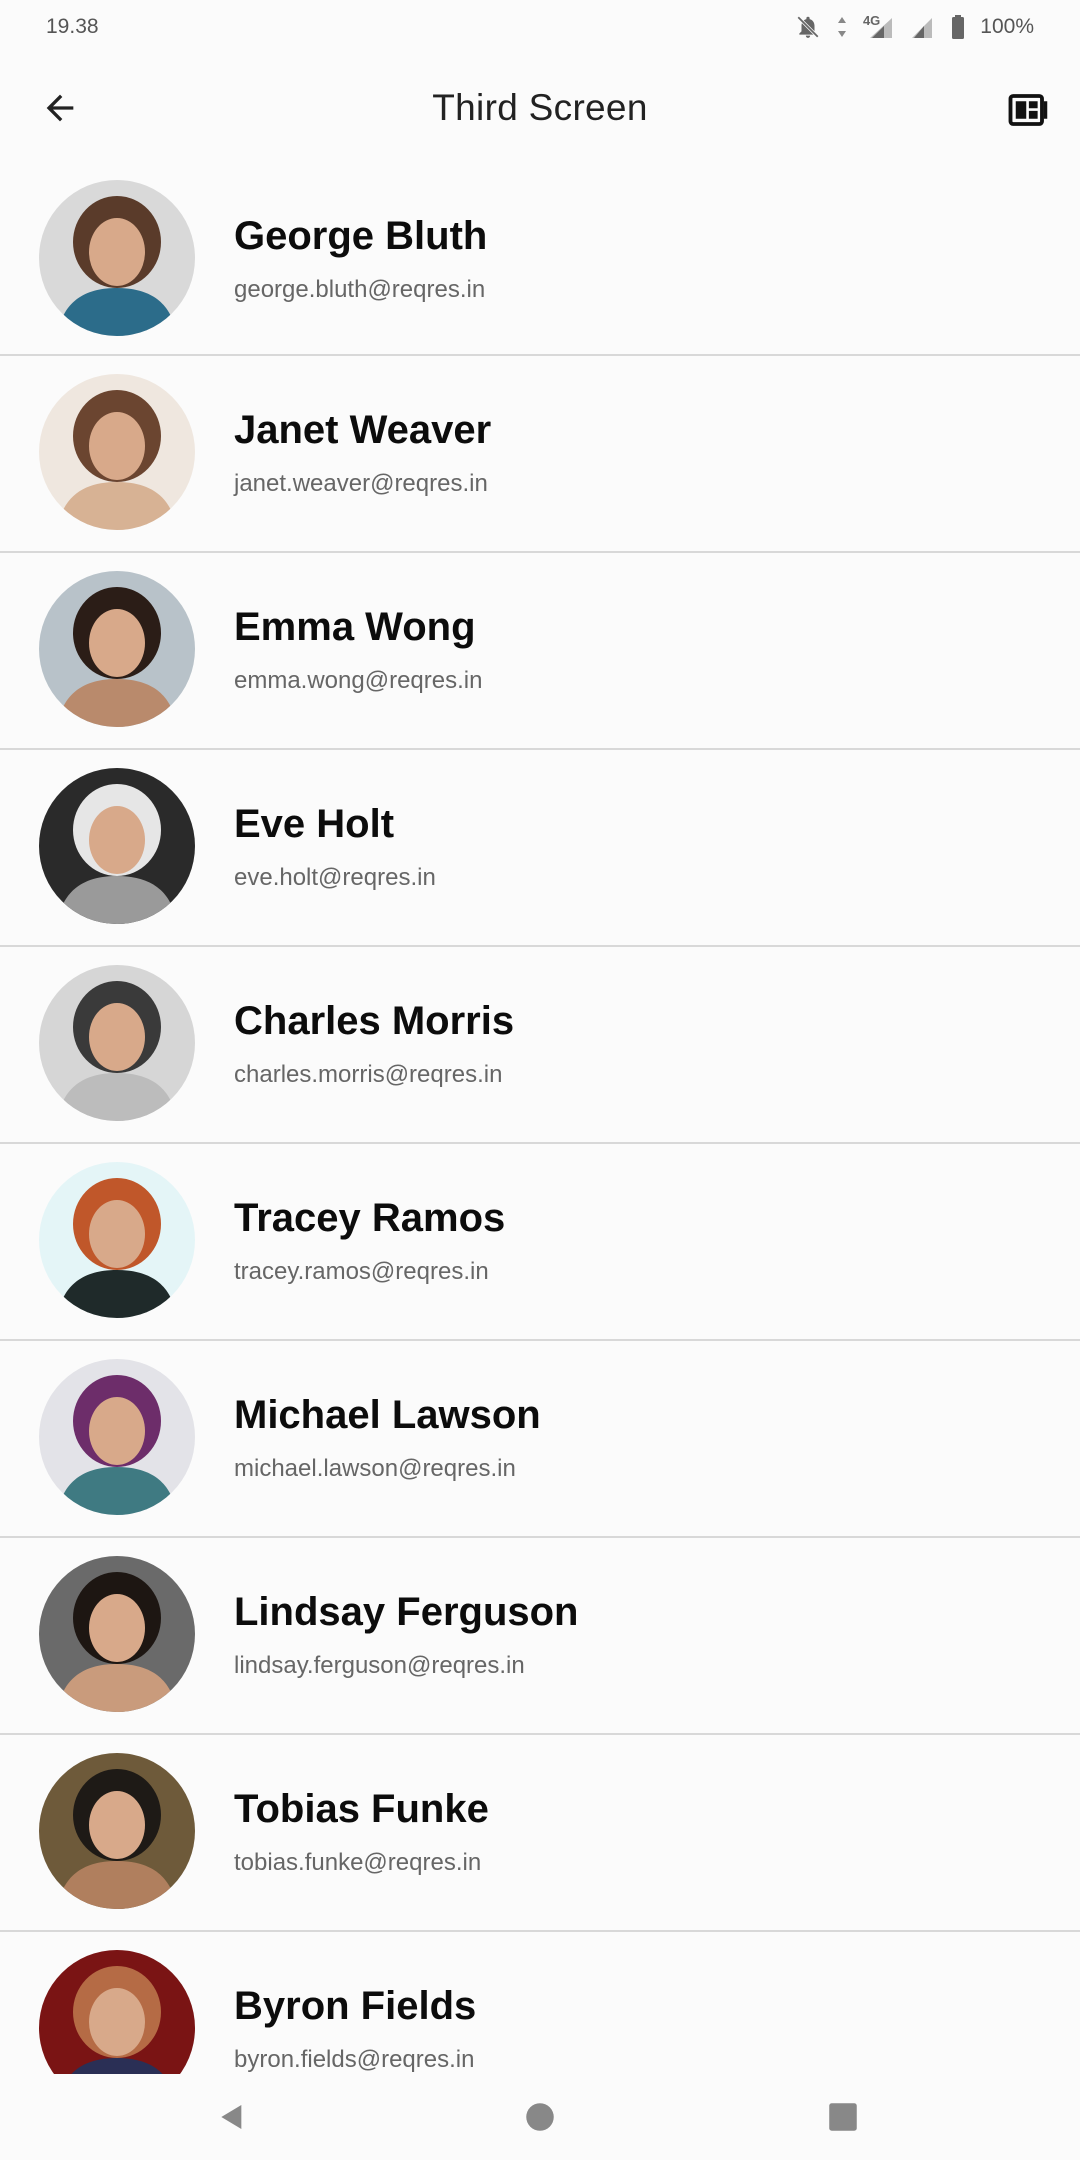 The image size is (1080, 2160). What do you see at coordinates (387, 1415) in the screenshot?
I see `user-name: Michael Lawson` at bounding box center [387, 1415].